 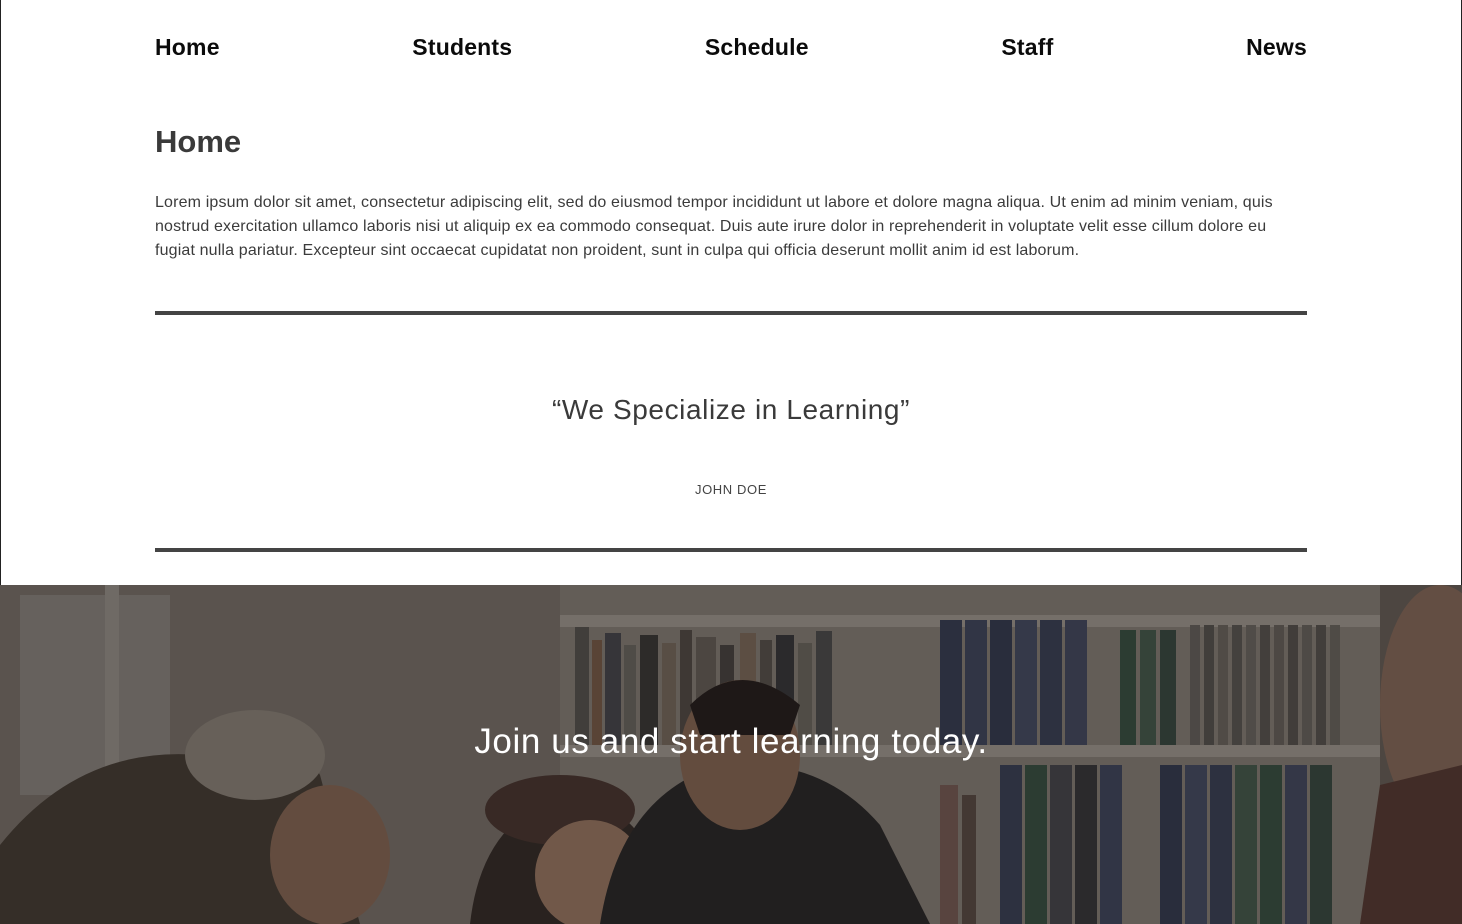 What do you see at coordinates (462, 47) in the screenshot?
I see `nav-item-students: Students` at bounding box center [462, 47].